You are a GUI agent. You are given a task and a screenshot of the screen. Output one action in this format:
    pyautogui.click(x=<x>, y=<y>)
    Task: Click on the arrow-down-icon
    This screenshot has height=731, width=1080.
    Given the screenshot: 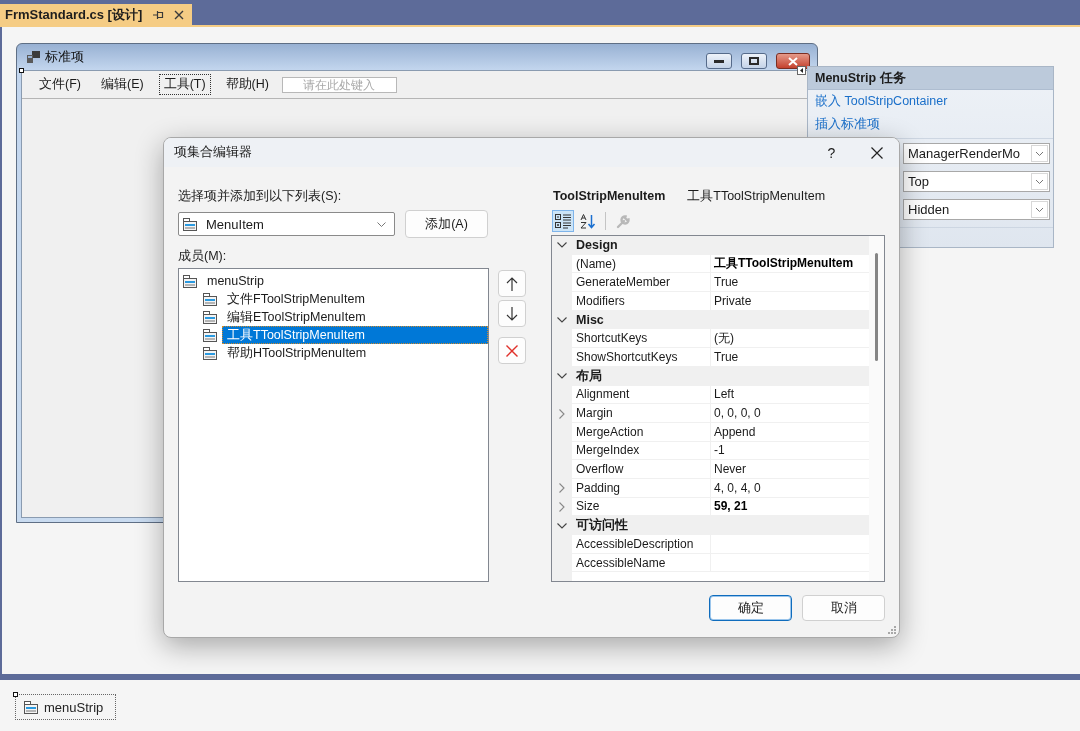 What is the action you would take?
    pyautogui.click(x=512, y=313)
    